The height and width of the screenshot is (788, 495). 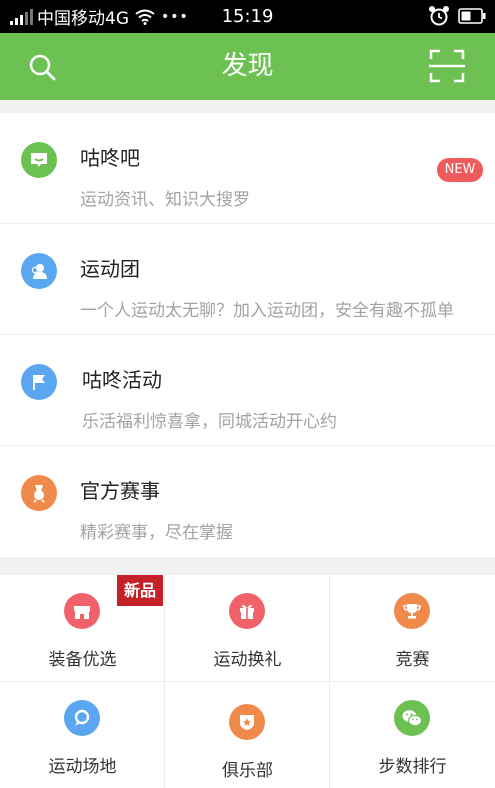 What do you see at coordinates (82, 718) in the screenshot?
I see `location-icon` at bounding box center [82, 718].